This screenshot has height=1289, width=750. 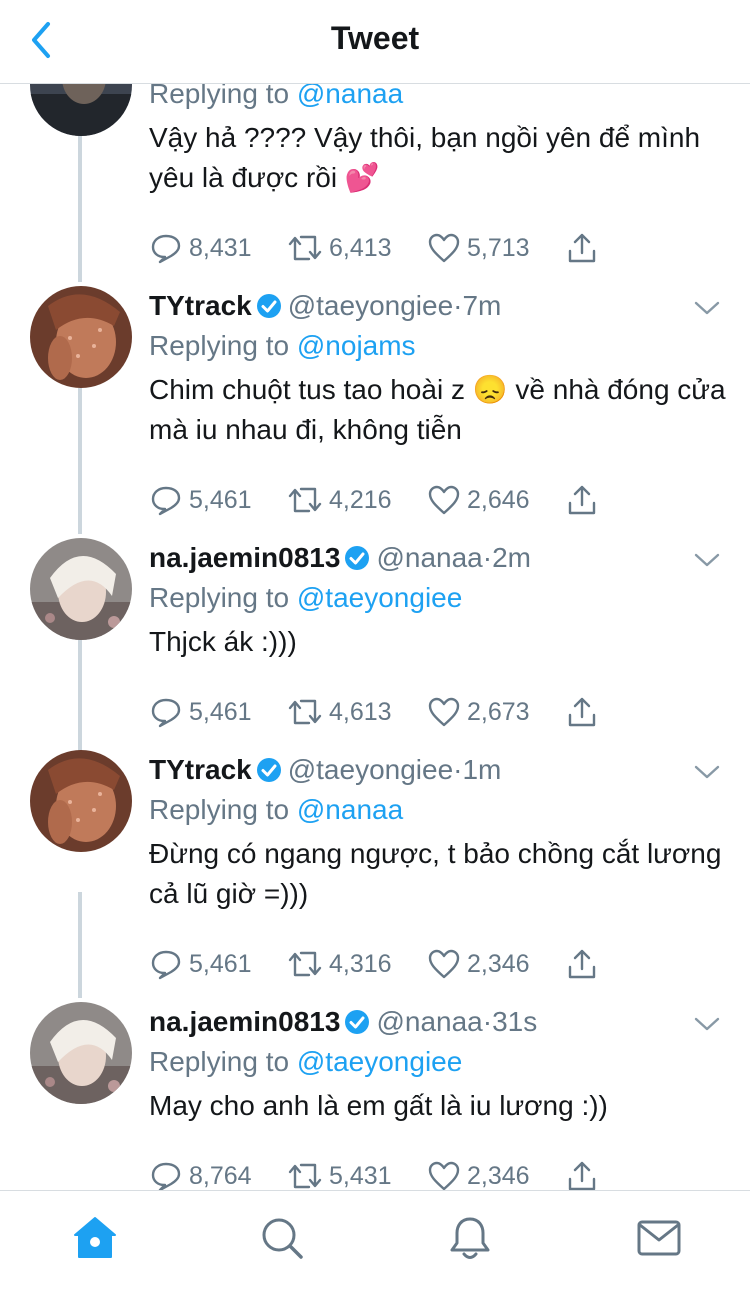 I want to click on tweet-actions: 8,431 6,413 5,713, so click(x=379, y=248).